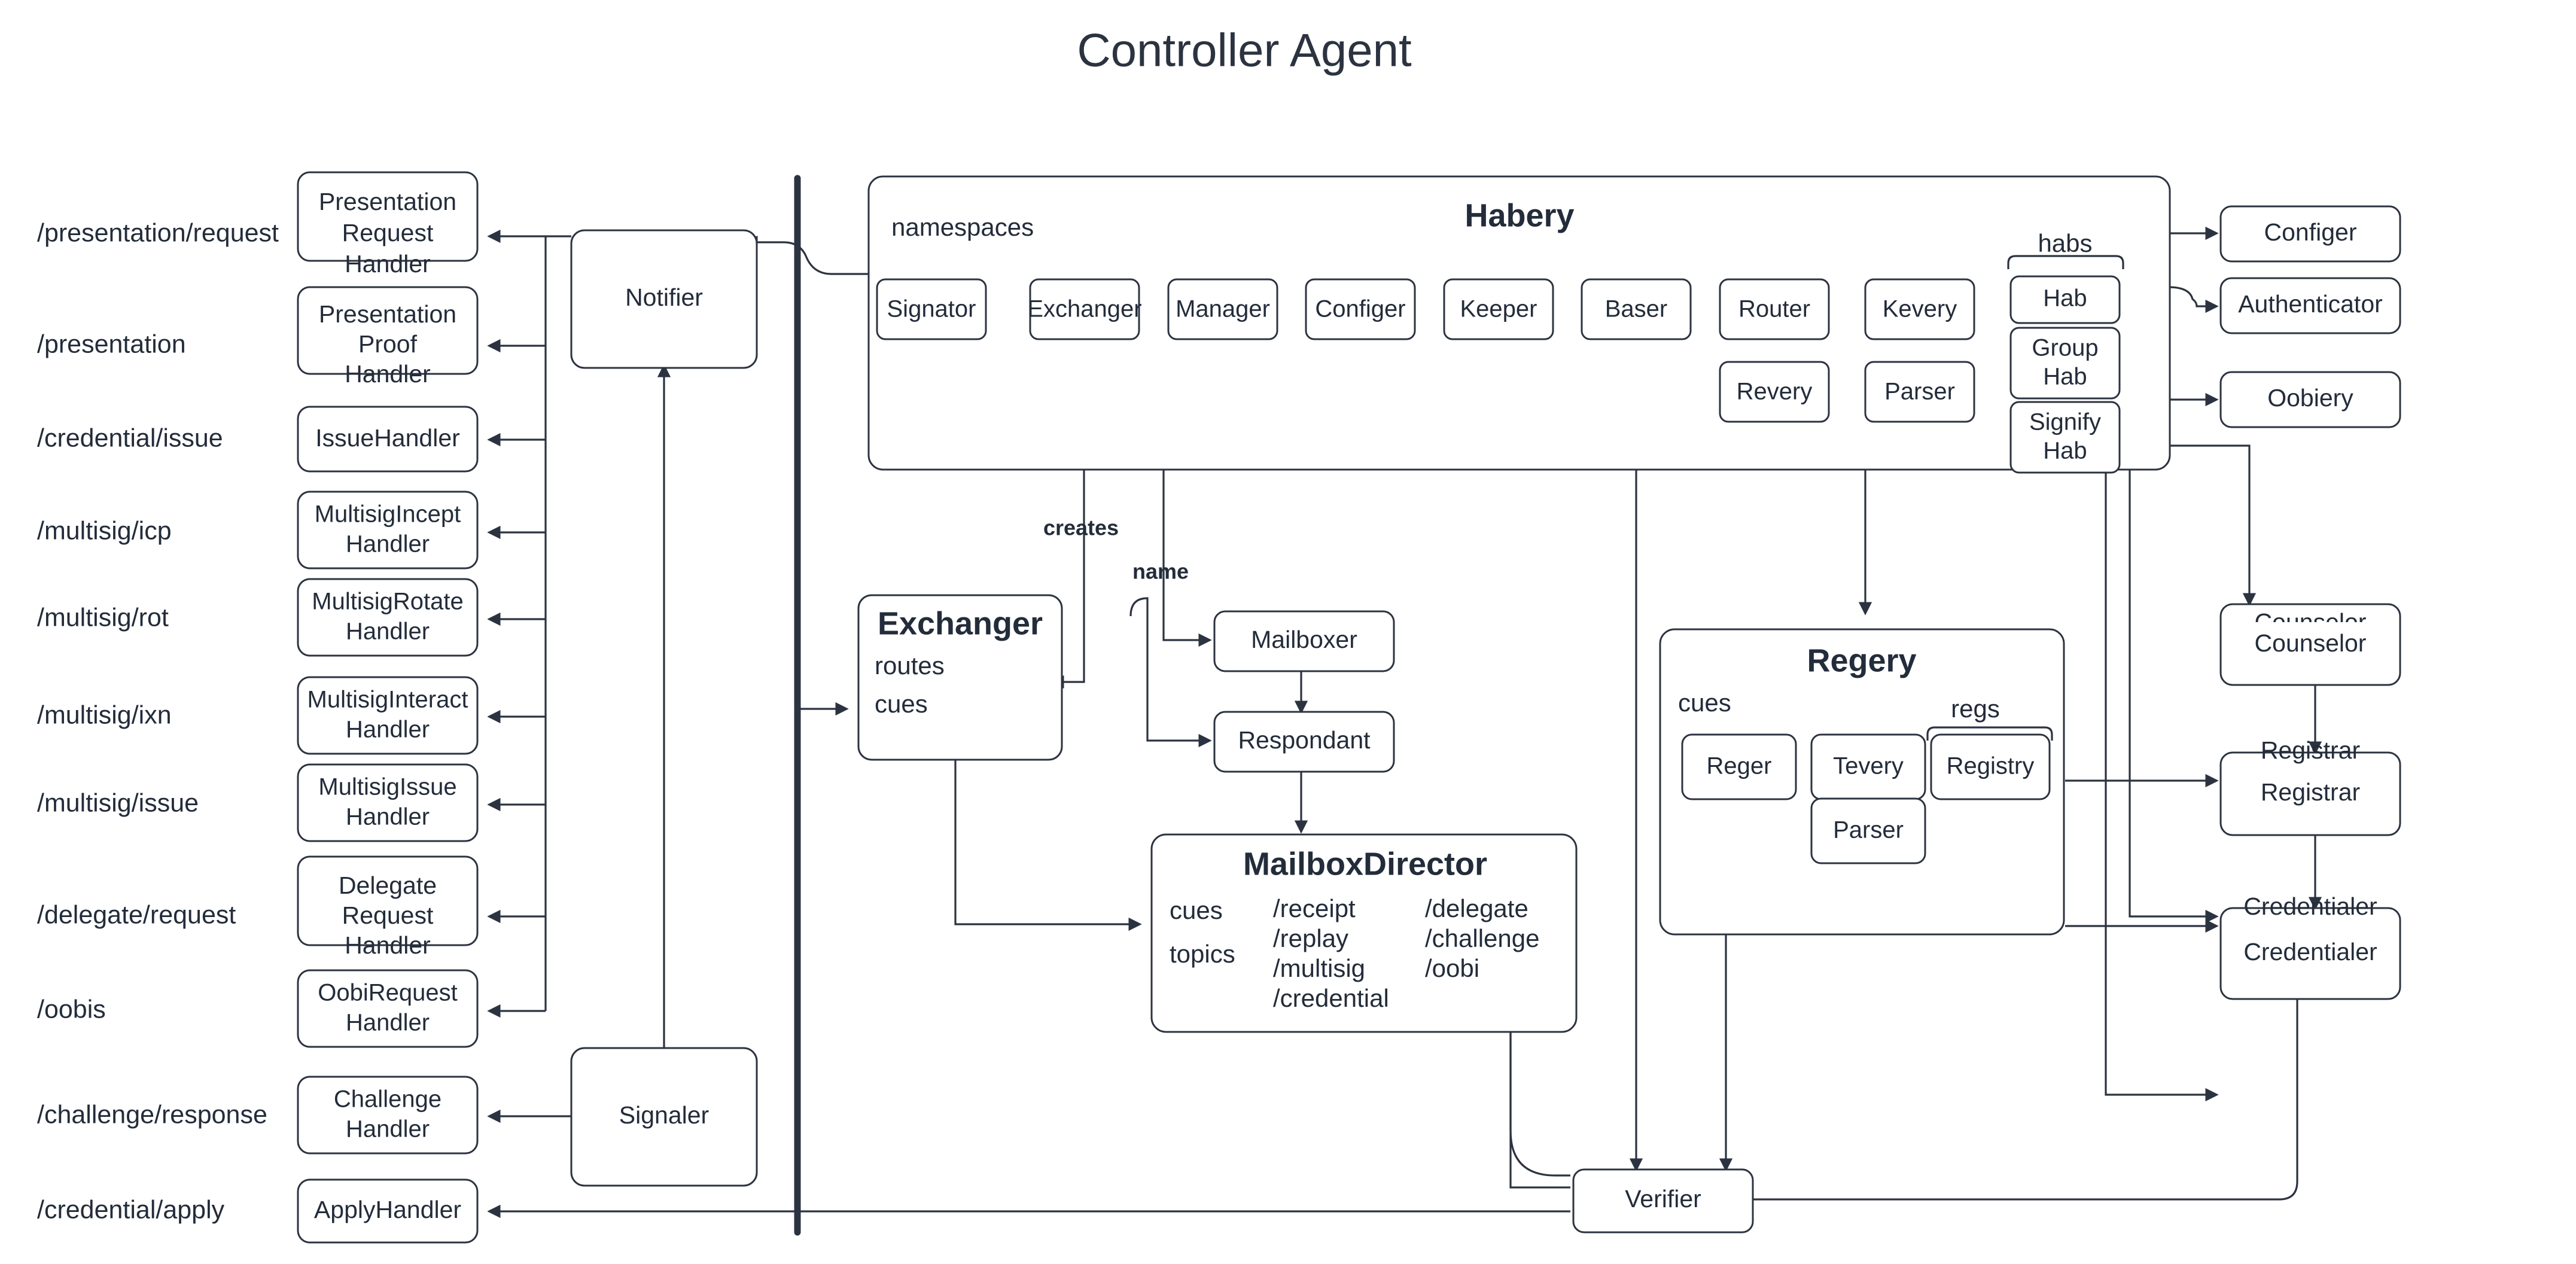  I want to click on edge-habery-to-registrar, so click(2174, 689).